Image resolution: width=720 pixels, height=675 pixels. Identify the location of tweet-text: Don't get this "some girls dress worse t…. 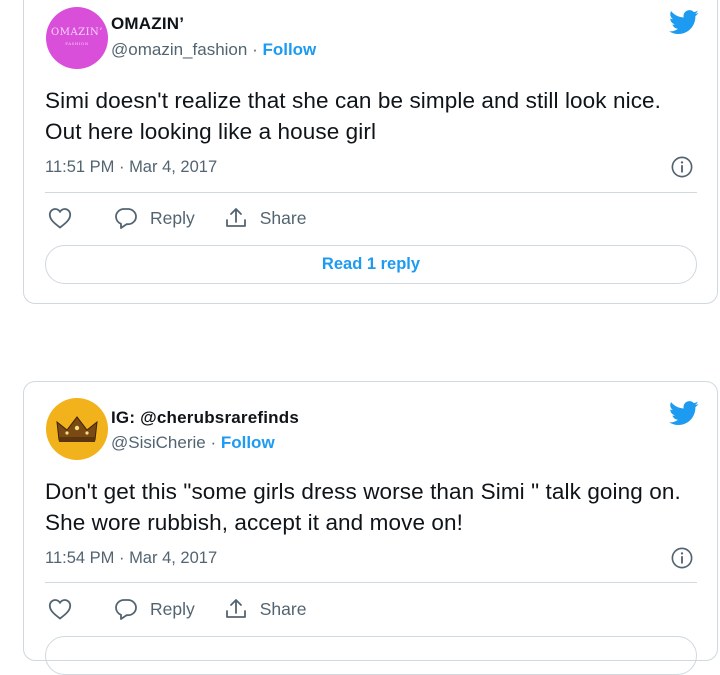
(363, 507).